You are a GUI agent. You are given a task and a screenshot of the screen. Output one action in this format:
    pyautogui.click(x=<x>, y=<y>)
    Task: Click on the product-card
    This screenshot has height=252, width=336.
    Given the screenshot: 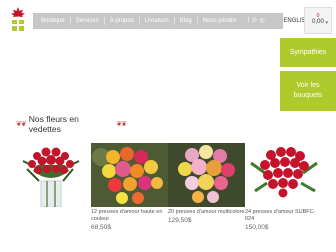 What is the action you would take?
    pyautogui.click(x=51, y=176)
    